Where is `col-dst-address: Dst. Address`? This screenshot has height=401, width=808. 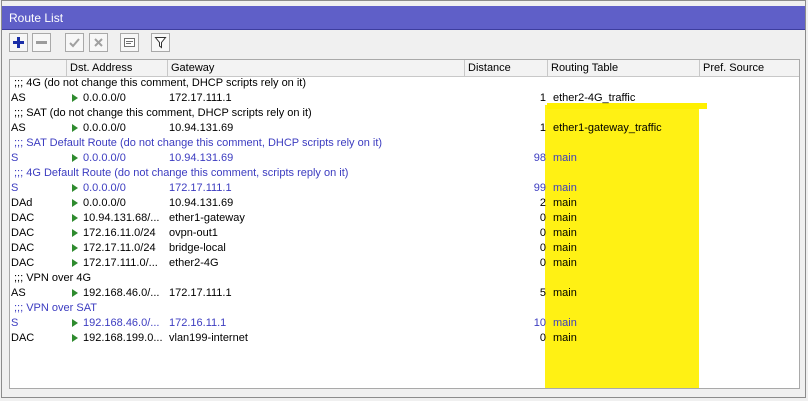
col-dst-address: Dst. Address is located at coordinates (117, 68).